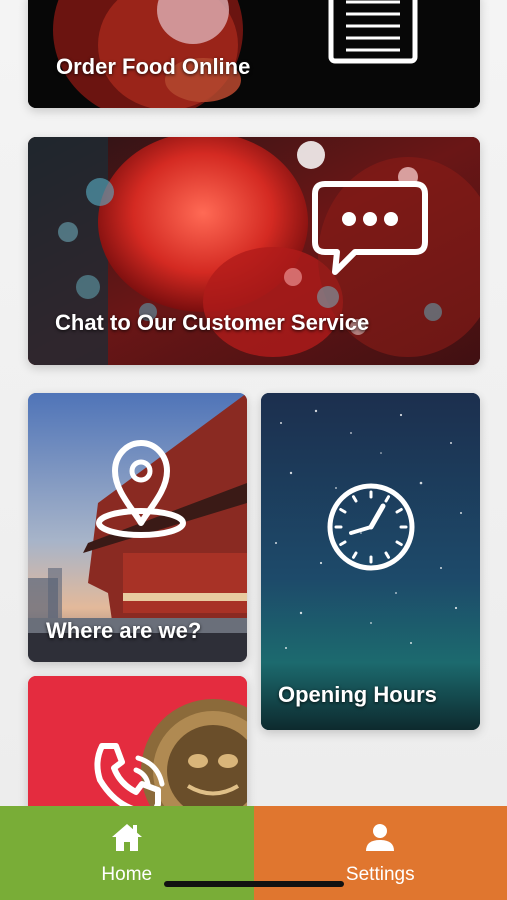  Describe the element at coordinates (370, 228) in the screenshot. I see `chat-bubble-icon` at that location.